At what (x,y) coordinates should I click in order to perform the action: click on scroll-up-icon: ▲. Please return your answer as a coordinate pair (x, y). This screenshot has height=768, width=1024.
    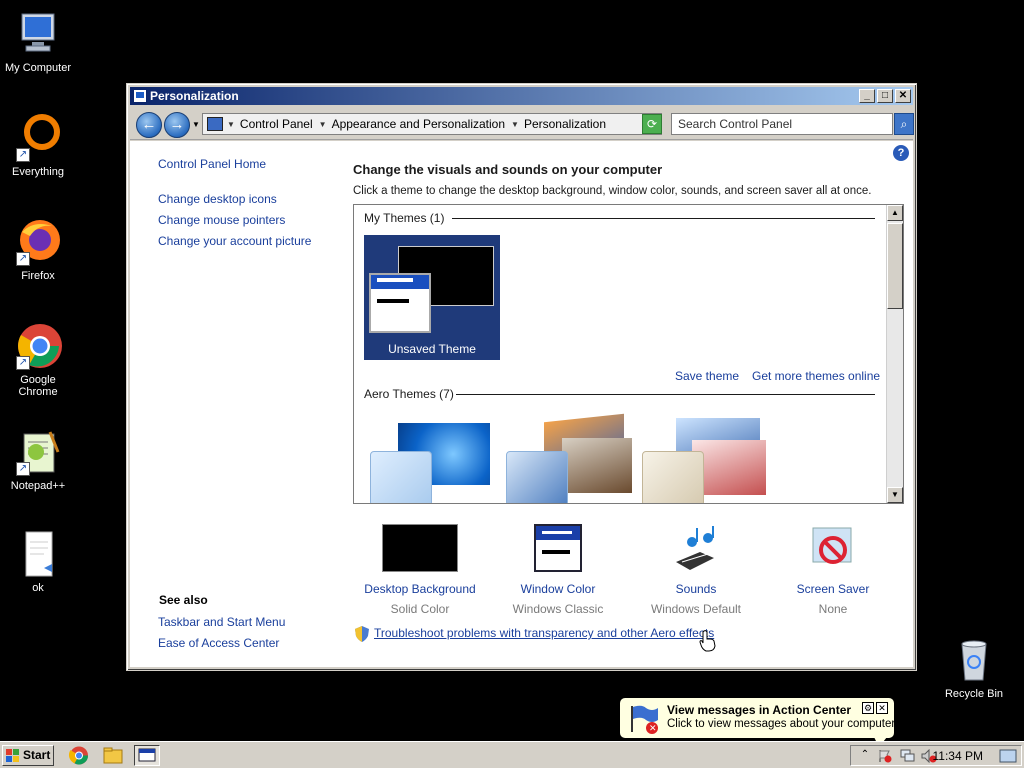
    Looking at the image, I should click on (895, 213).